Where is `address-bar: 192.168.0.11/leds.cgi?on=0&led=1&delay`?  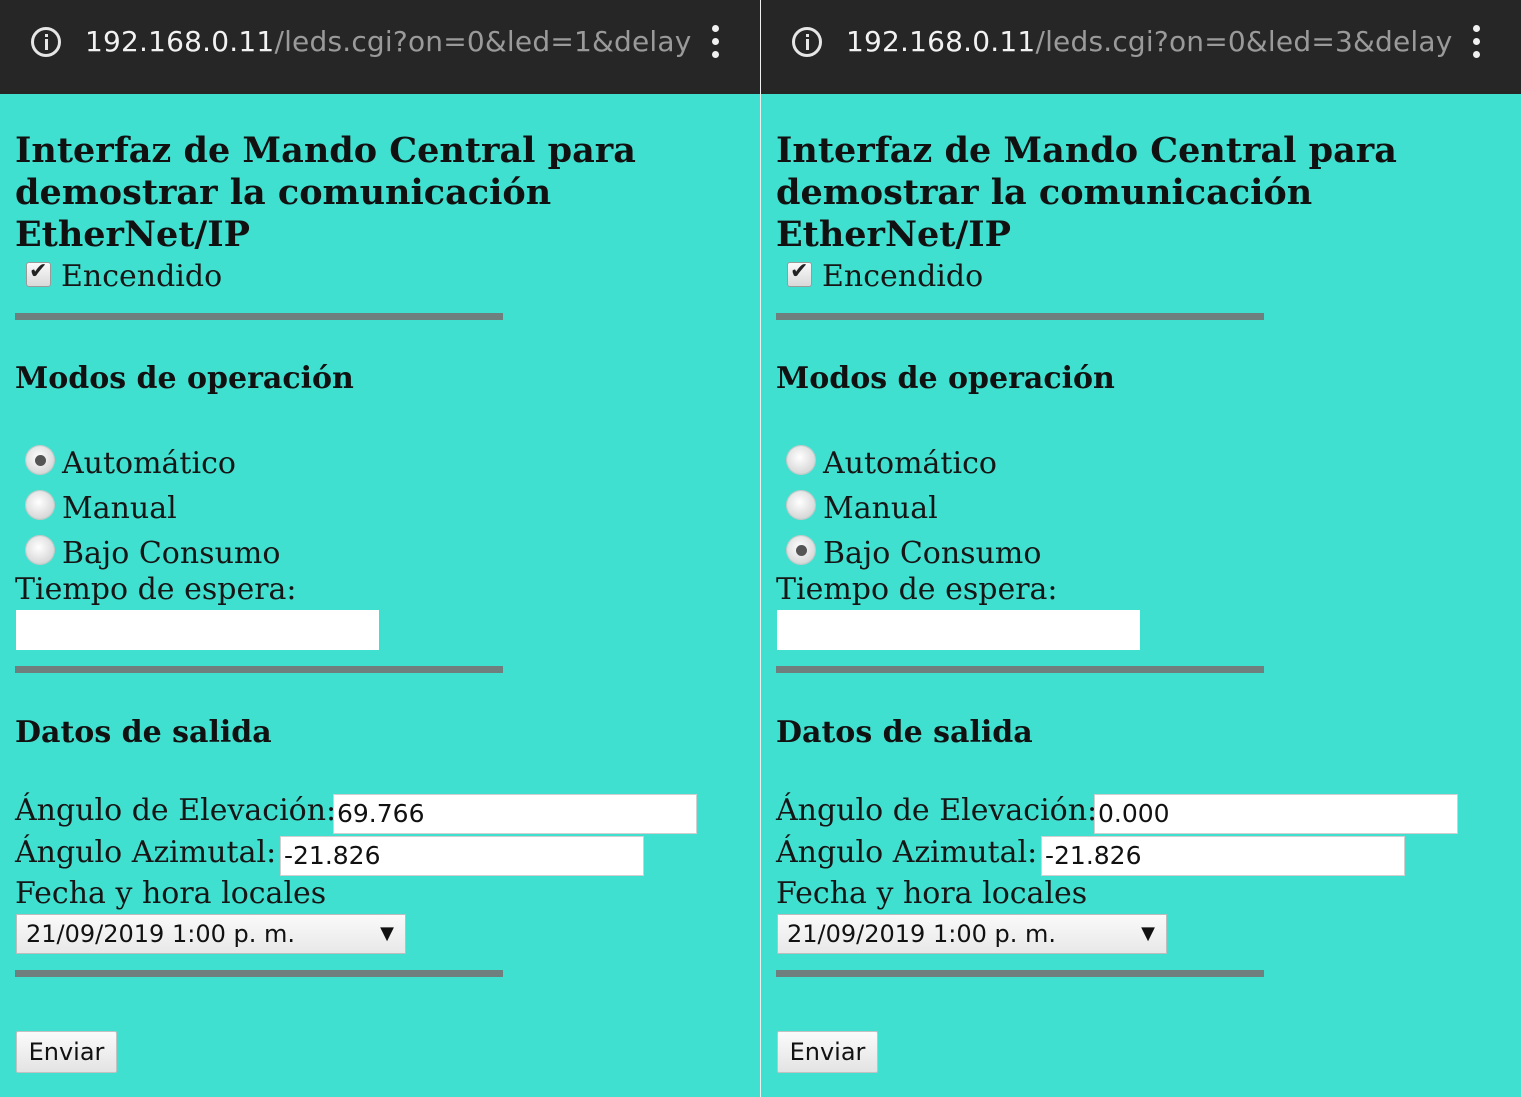 address-bar: 192.168.0.11/leds.cgi?on=0&led=1&delay is located at coordinates (380, 47).